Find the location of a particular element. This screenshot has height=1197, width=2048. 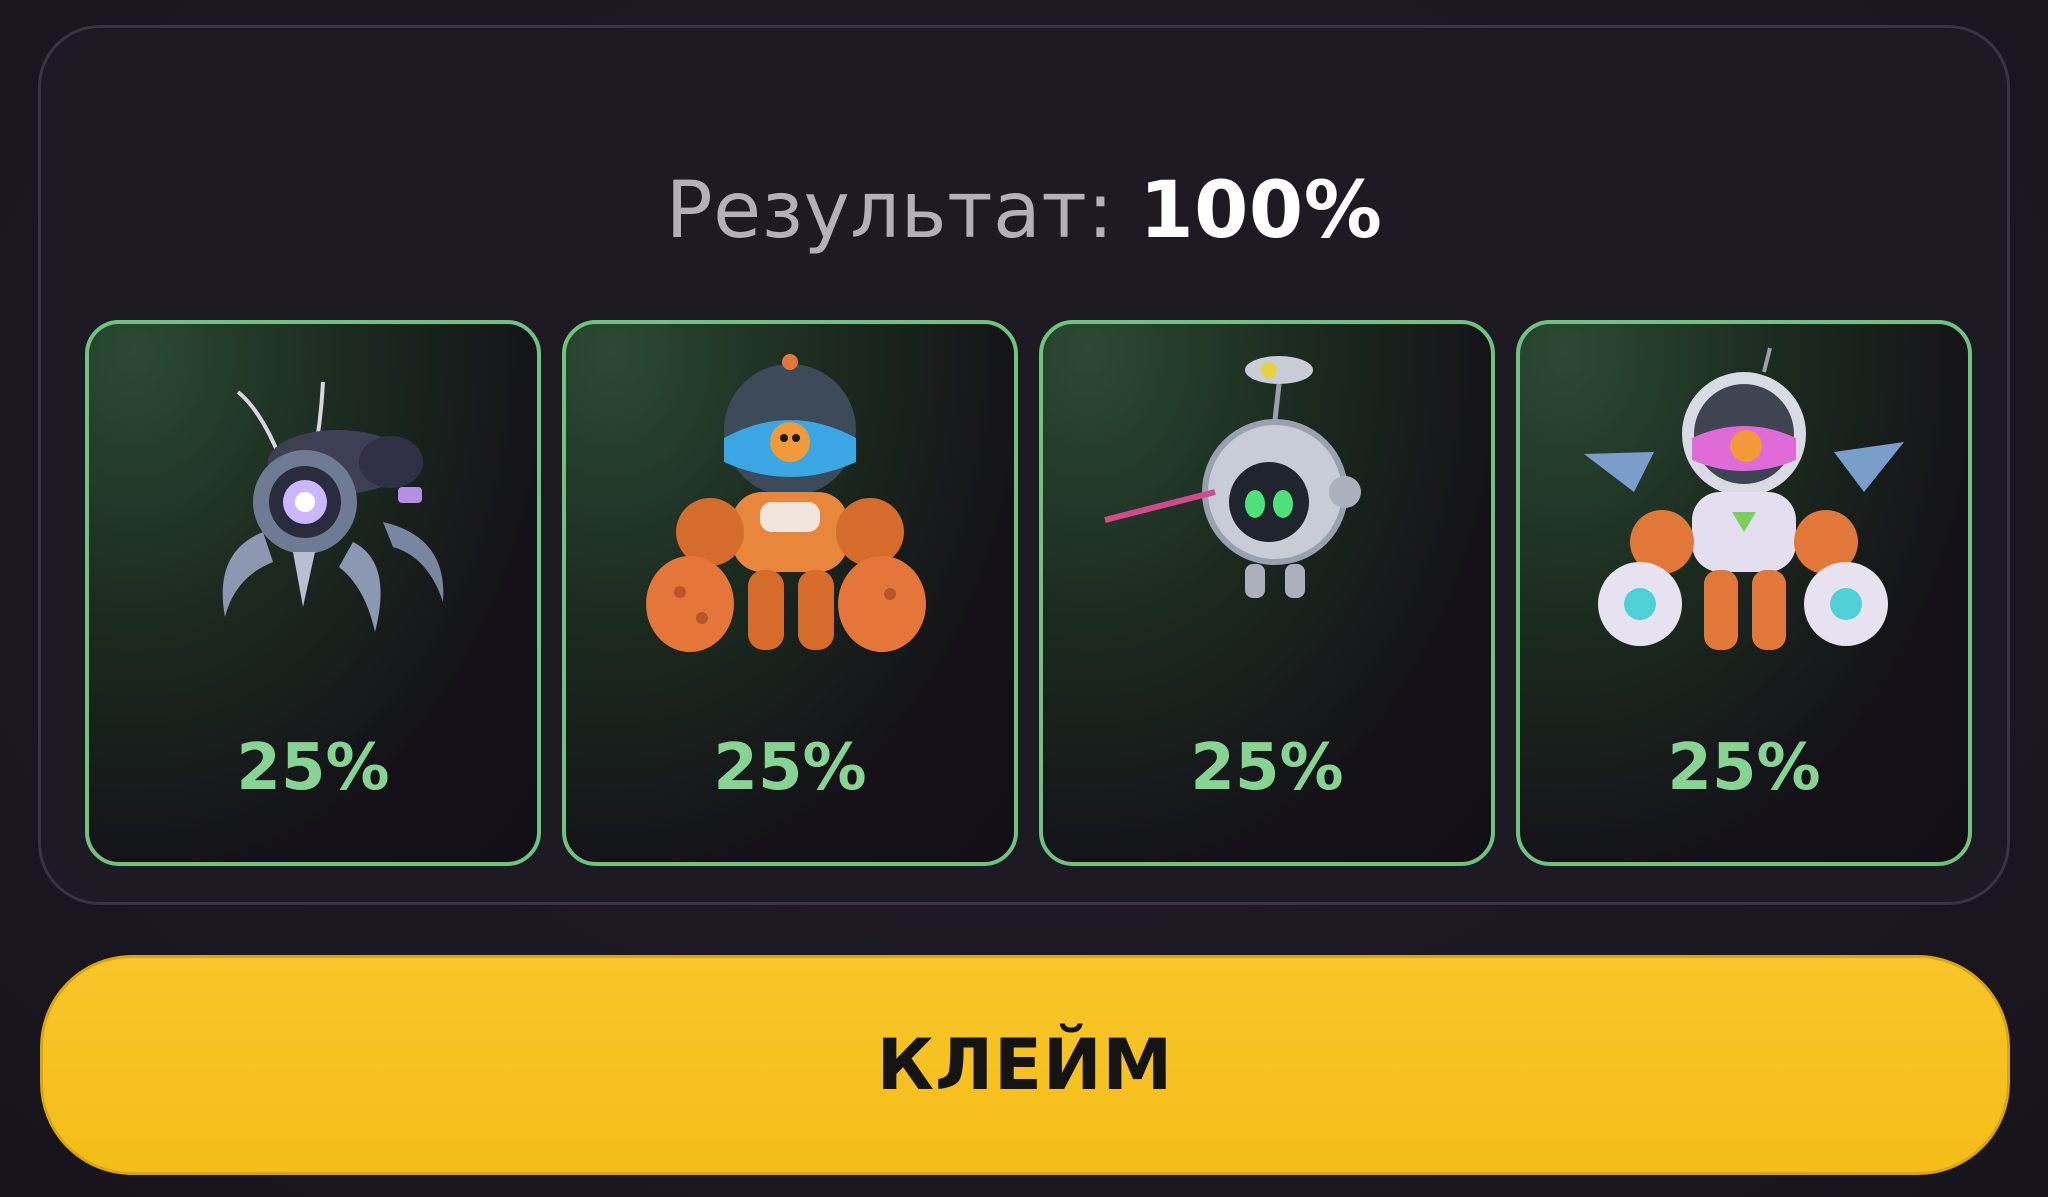

result-label: Результат: is located at coordinates (890, 211).